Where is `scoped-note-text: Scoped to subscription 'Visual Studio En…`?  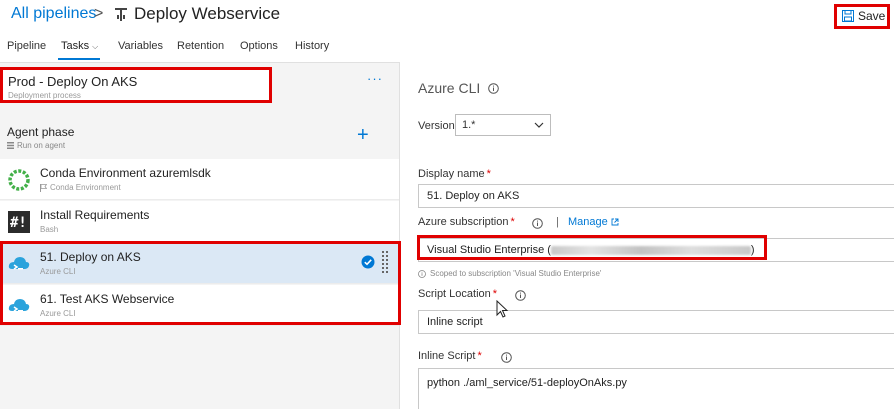 scoped-note-text: Scoped to subscription 'Visual Studio En… is located at coordinates (516, 273).